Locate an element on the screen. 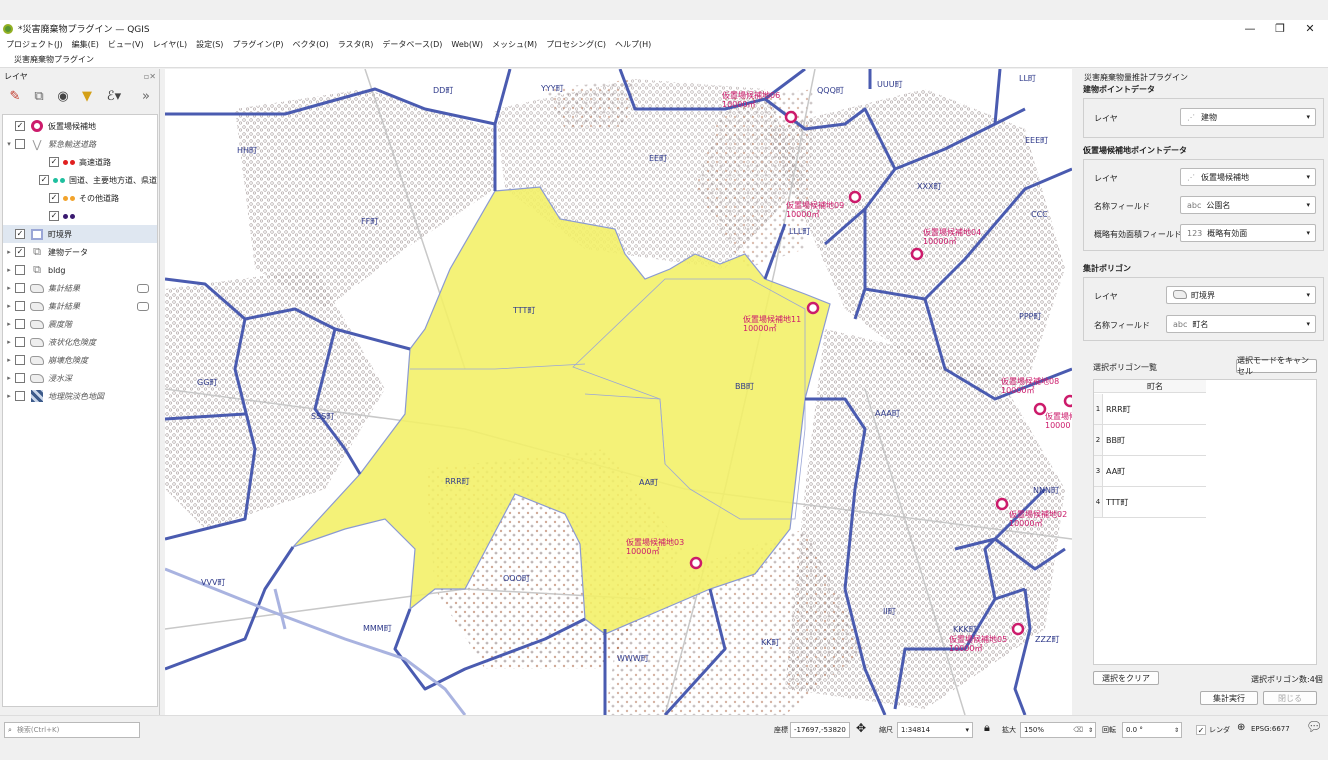  table-row: 3 AA町 is located at coordinates (1150, 471).